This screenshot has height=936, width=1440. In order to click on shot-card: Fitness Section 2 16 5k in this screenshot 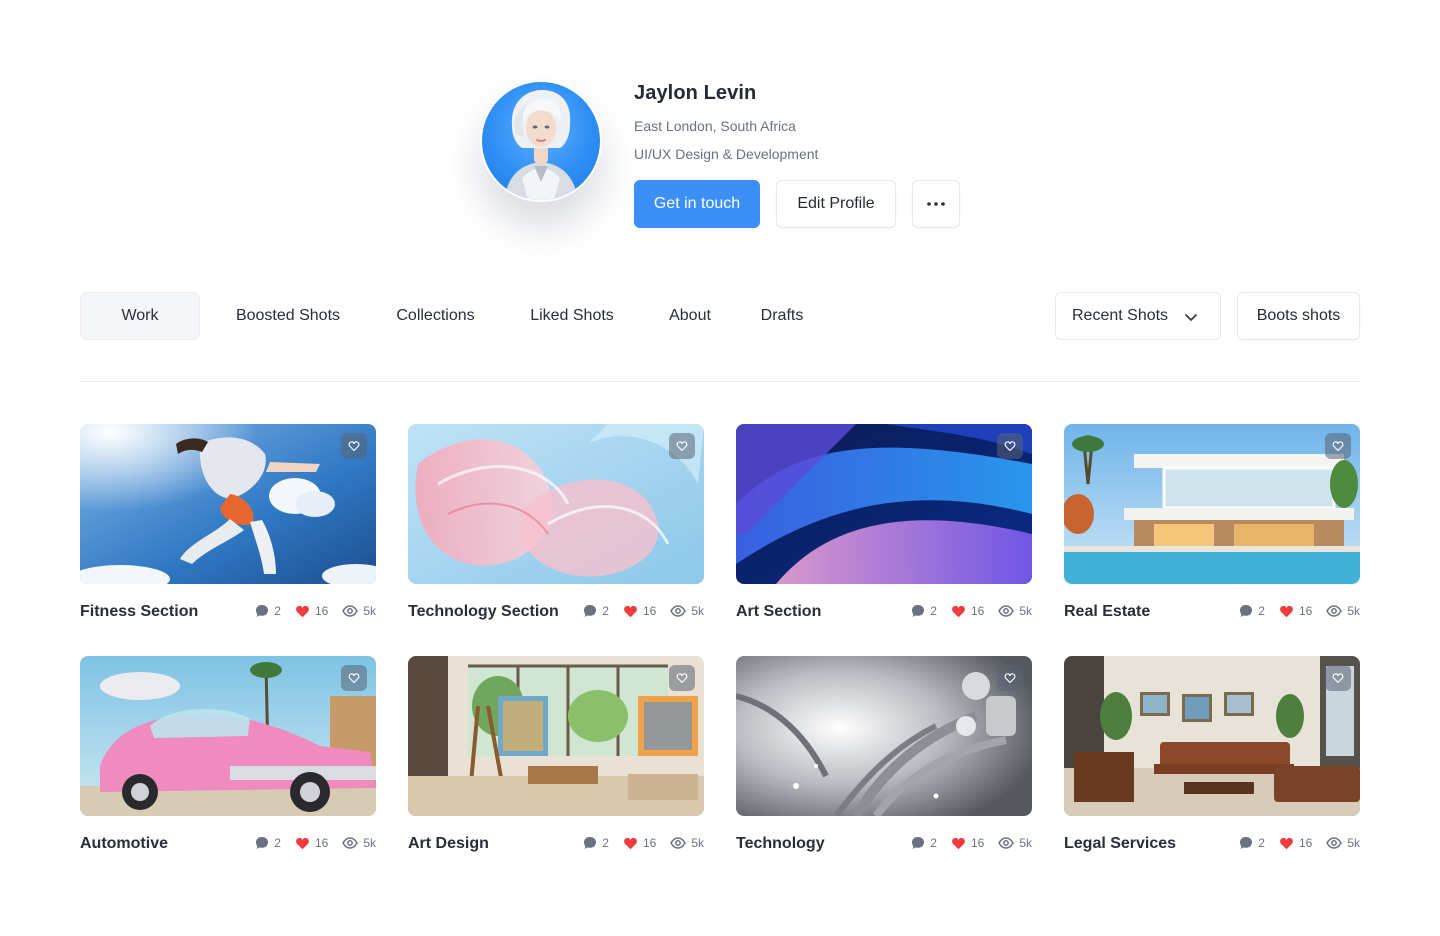, I will do `click(228, 522)`.